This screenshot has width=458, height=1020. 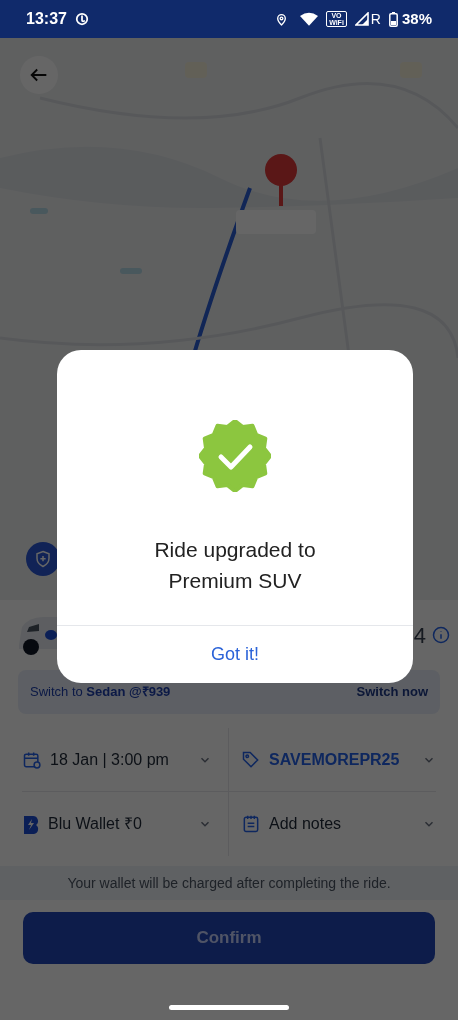 What do you see at coordinates (332, 760) in the screenshot?
I see `option-dropdown: SAVEMOREPR25` at bounding box center [332, 760].